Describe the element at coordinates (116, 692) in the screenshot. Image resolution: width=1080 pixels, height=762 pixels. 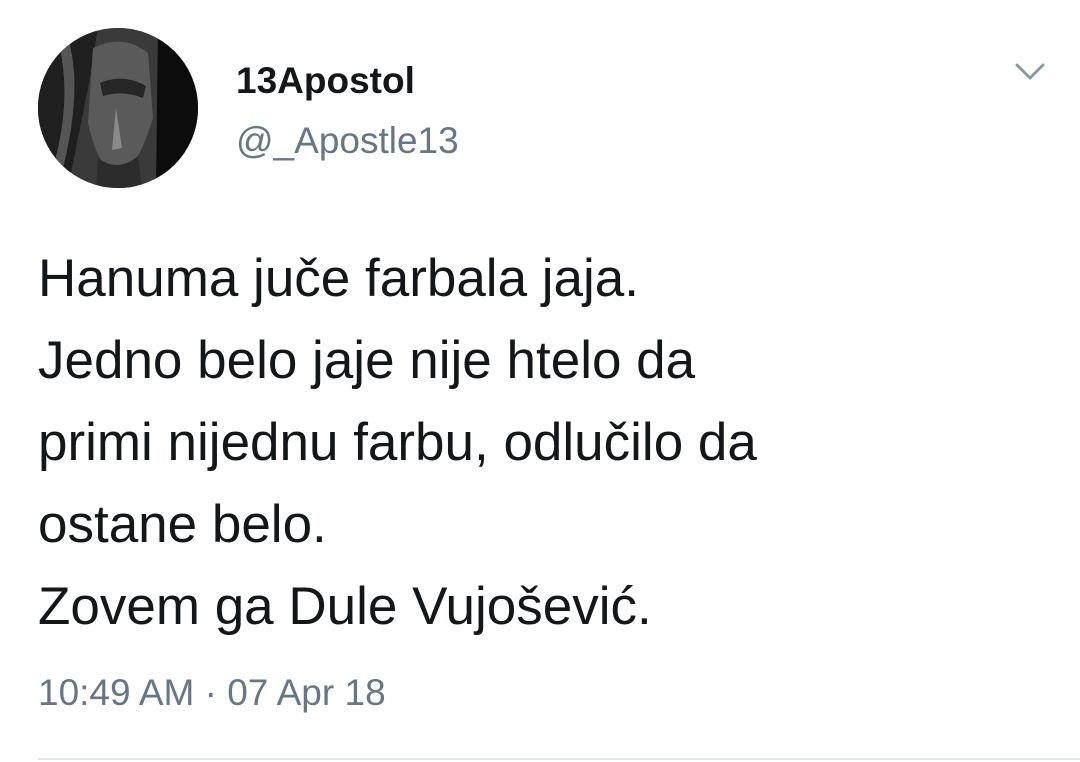
I see `tweet-time: 10:49 AM` at that location.